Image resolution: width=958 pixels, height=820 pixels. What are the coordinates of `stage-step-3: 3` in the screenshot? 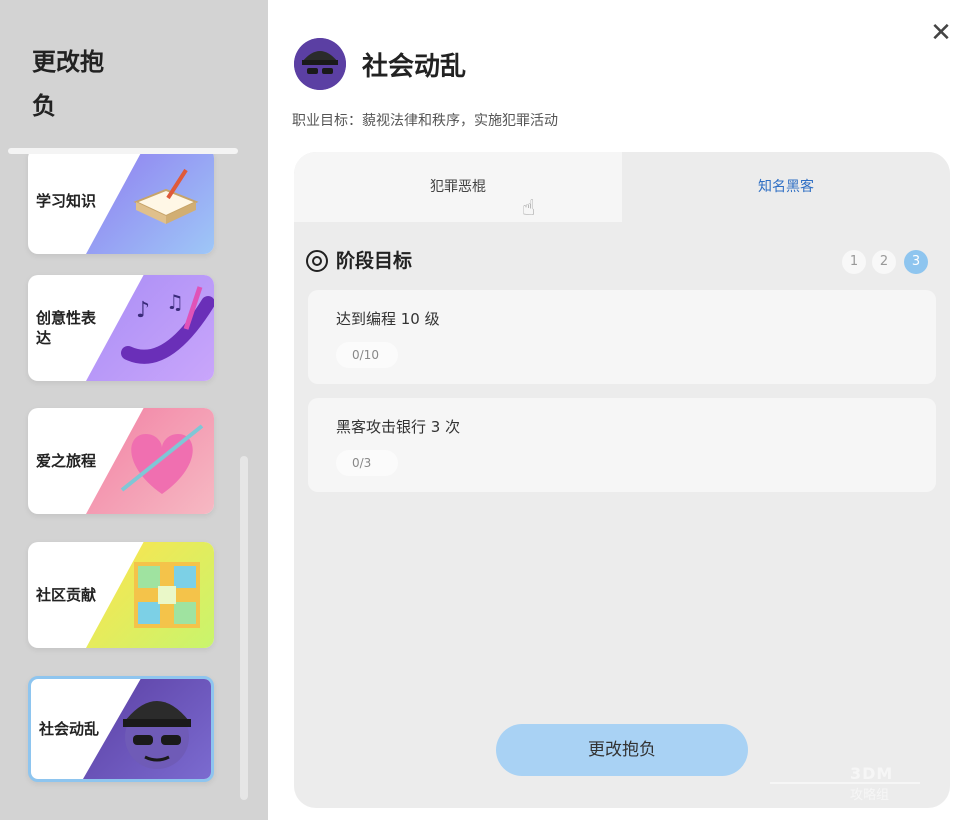 It's located at (916, 262).